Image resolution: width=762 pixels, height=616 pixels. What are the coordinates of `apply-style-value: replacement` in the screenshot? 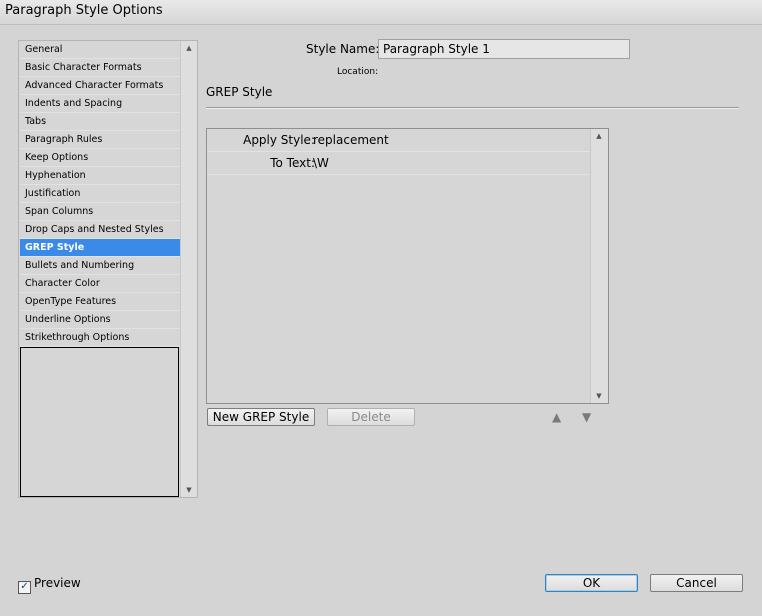 It's located at (351, 140).